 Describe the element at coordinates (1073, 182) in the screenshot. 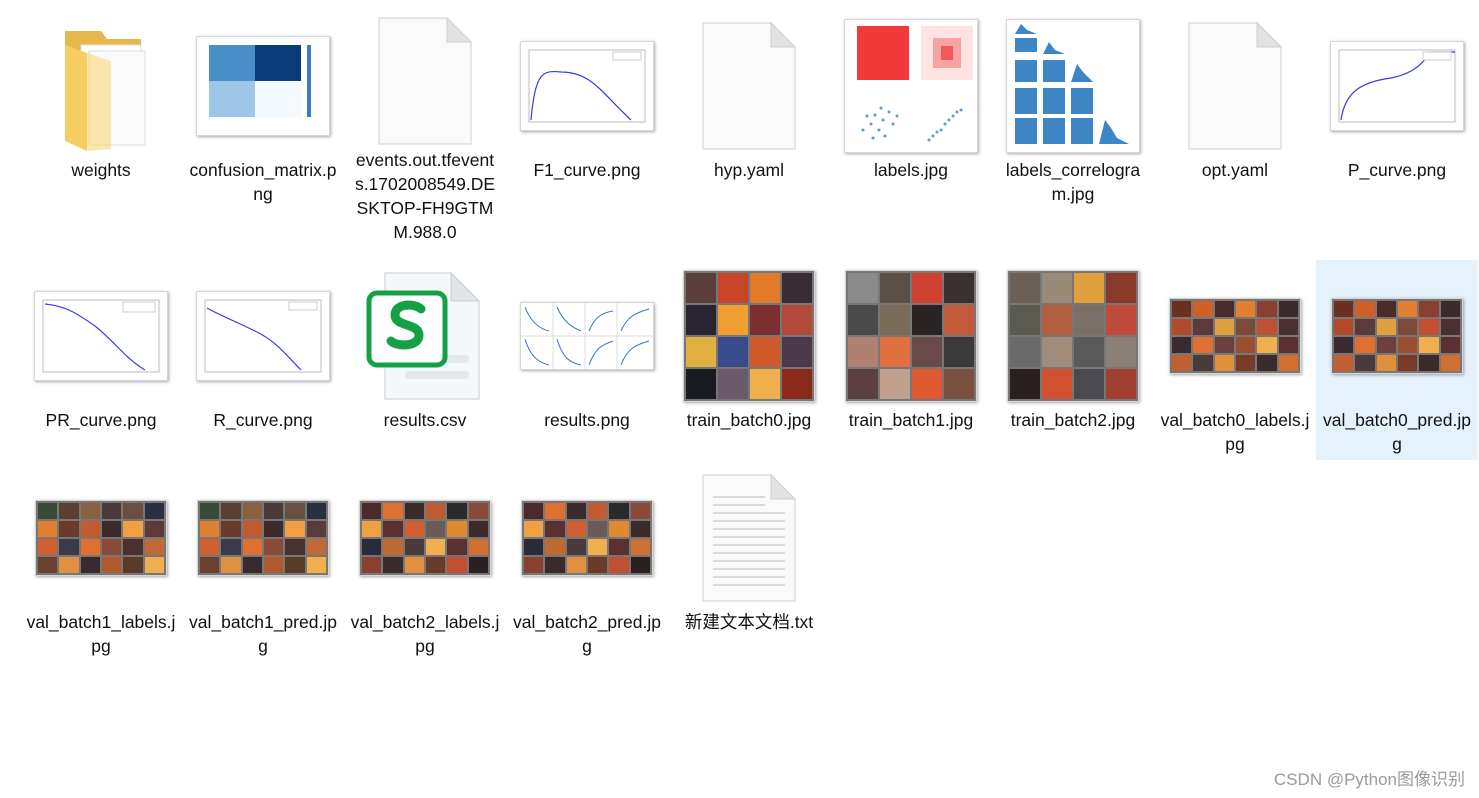

I see `file-name: labels_correlogram.jpg` at that location.